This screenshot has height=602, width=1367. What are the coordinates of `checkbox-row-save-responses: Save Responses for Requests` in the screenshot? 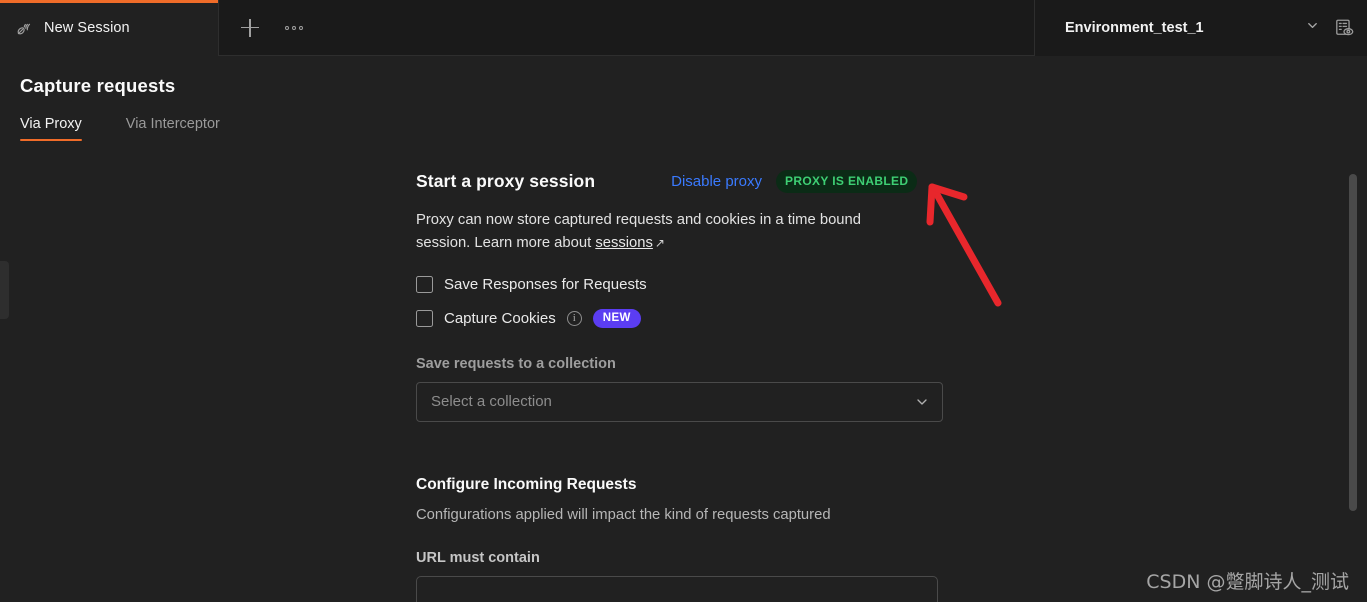 It's located at (686, 284).